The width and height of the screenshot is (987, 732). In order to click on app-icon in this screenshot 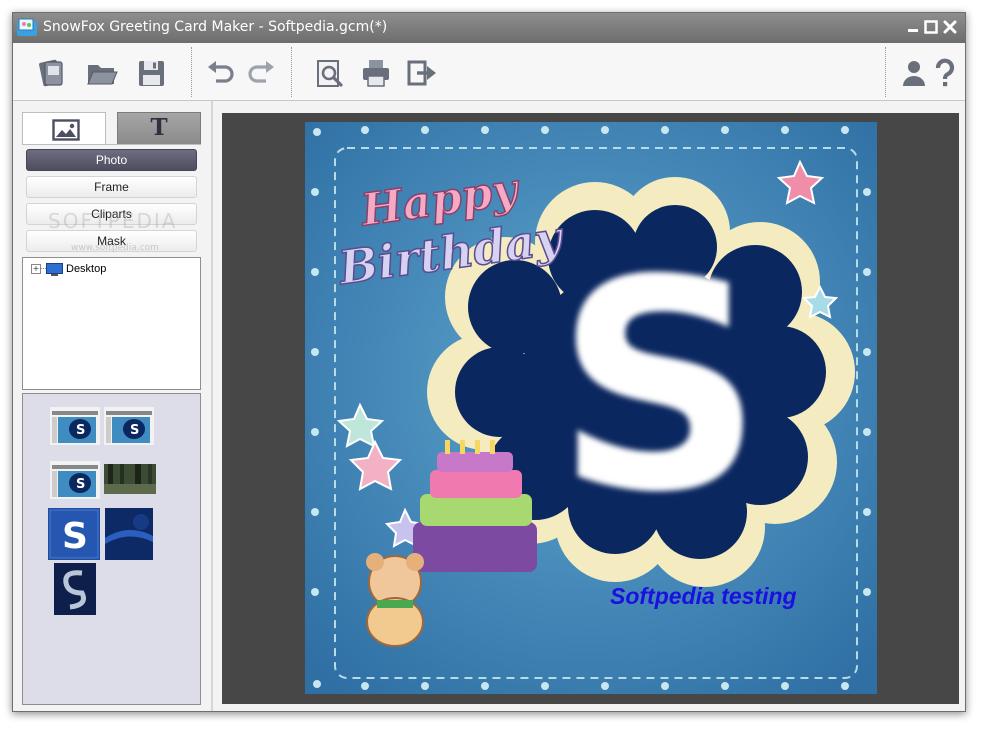, I will do `click(27, 27)`.